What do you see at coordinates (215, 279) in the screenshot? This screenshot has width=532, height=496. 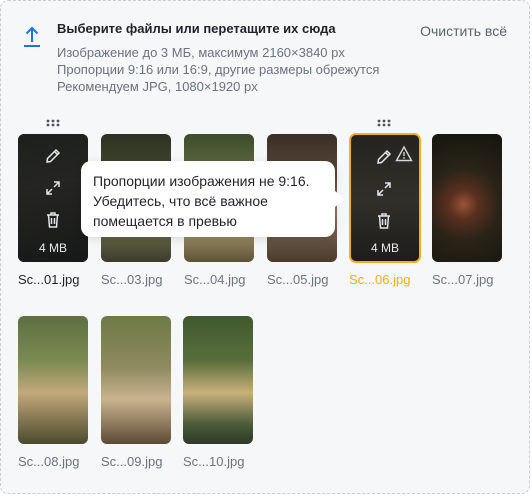 I see `file-name: Sc...04.jpg` at bounding box center [215, 279].